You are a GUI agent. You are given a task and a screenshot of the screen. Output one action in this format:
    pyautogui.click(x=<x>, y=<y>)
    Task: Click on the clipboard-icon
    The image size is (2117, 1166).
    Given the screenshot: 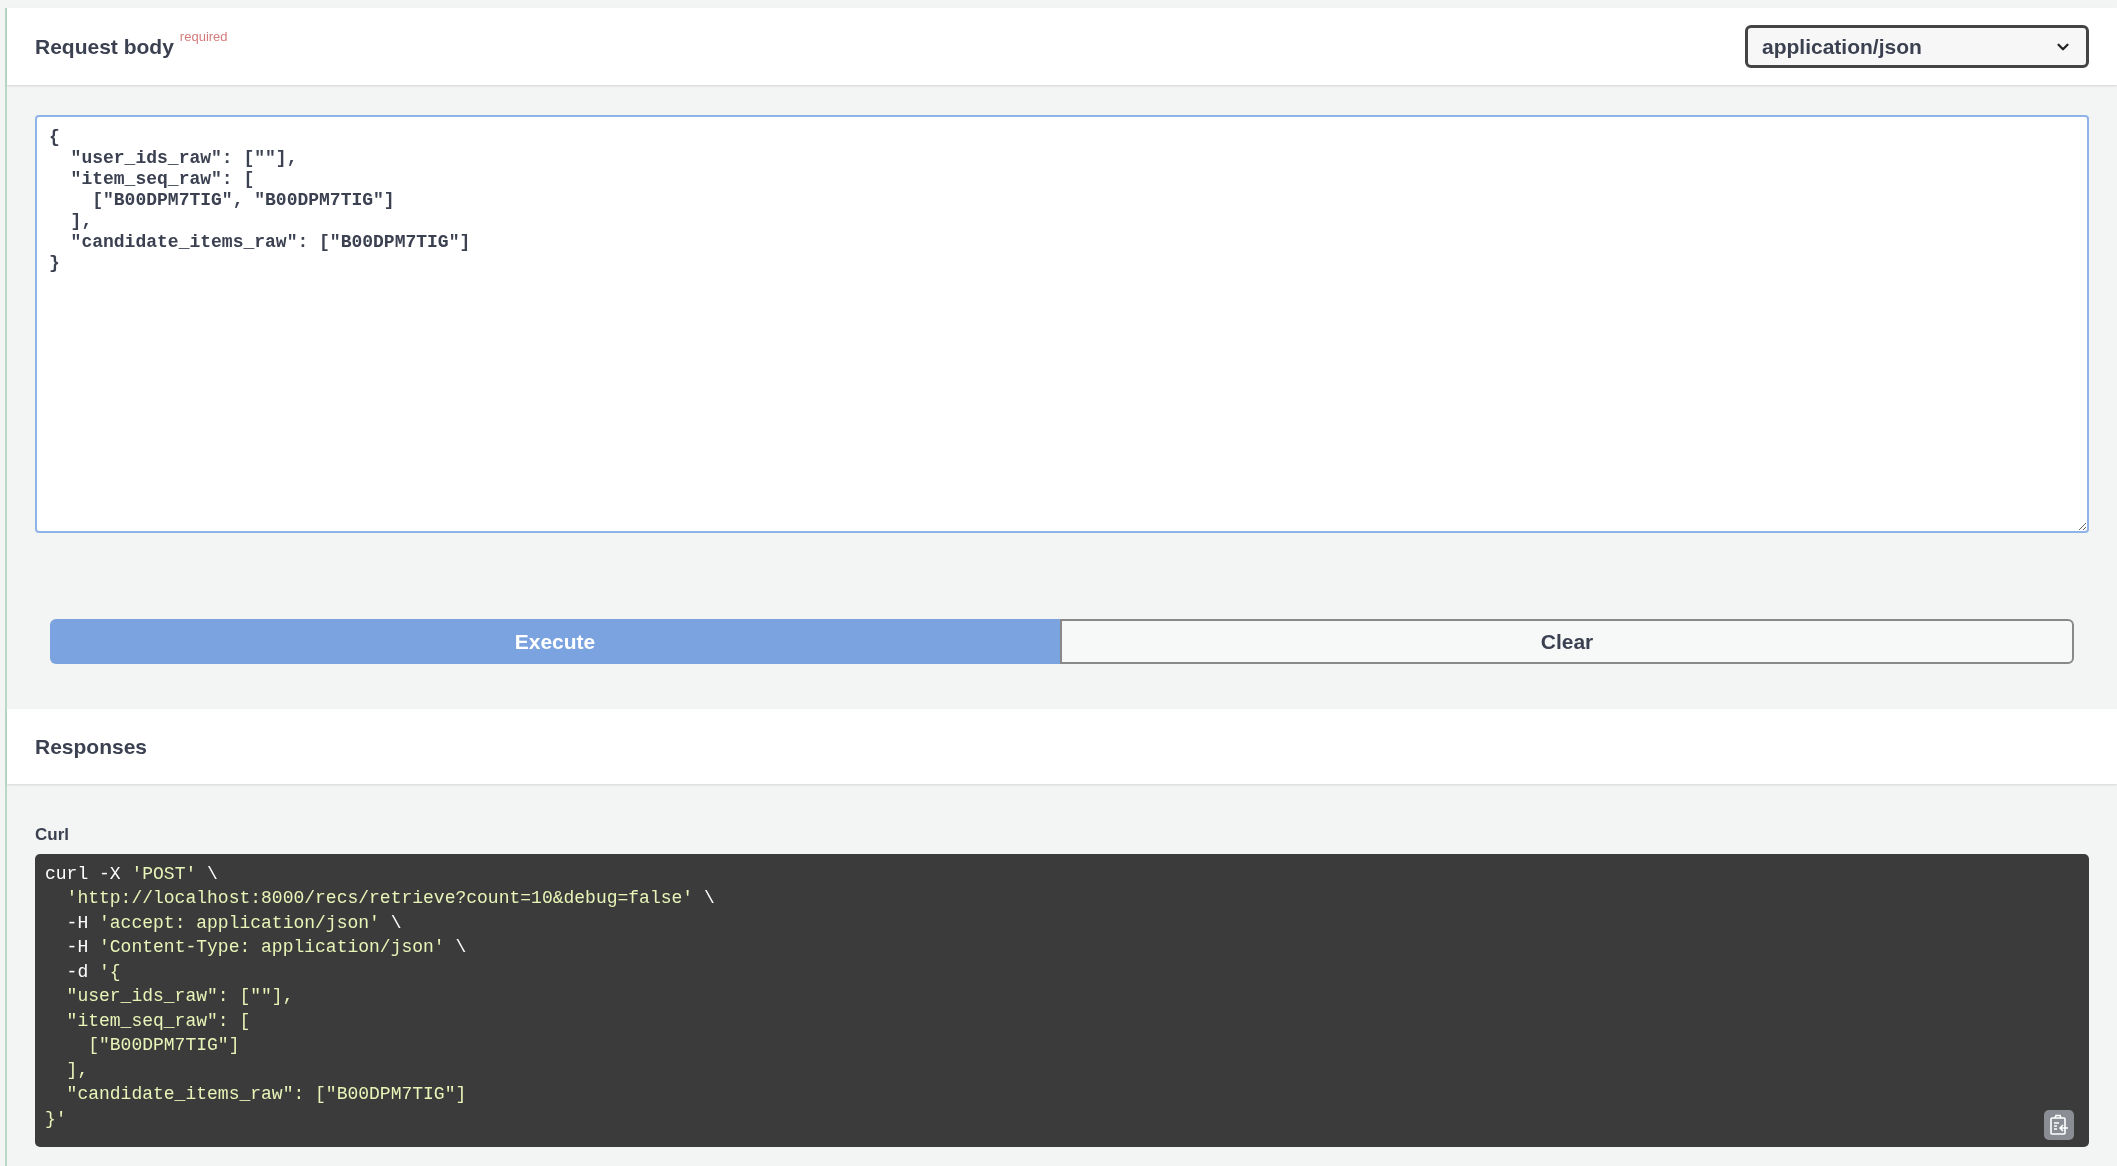 What is the action you would take?
    pyautogui.click(x=2059, y=1124)
    